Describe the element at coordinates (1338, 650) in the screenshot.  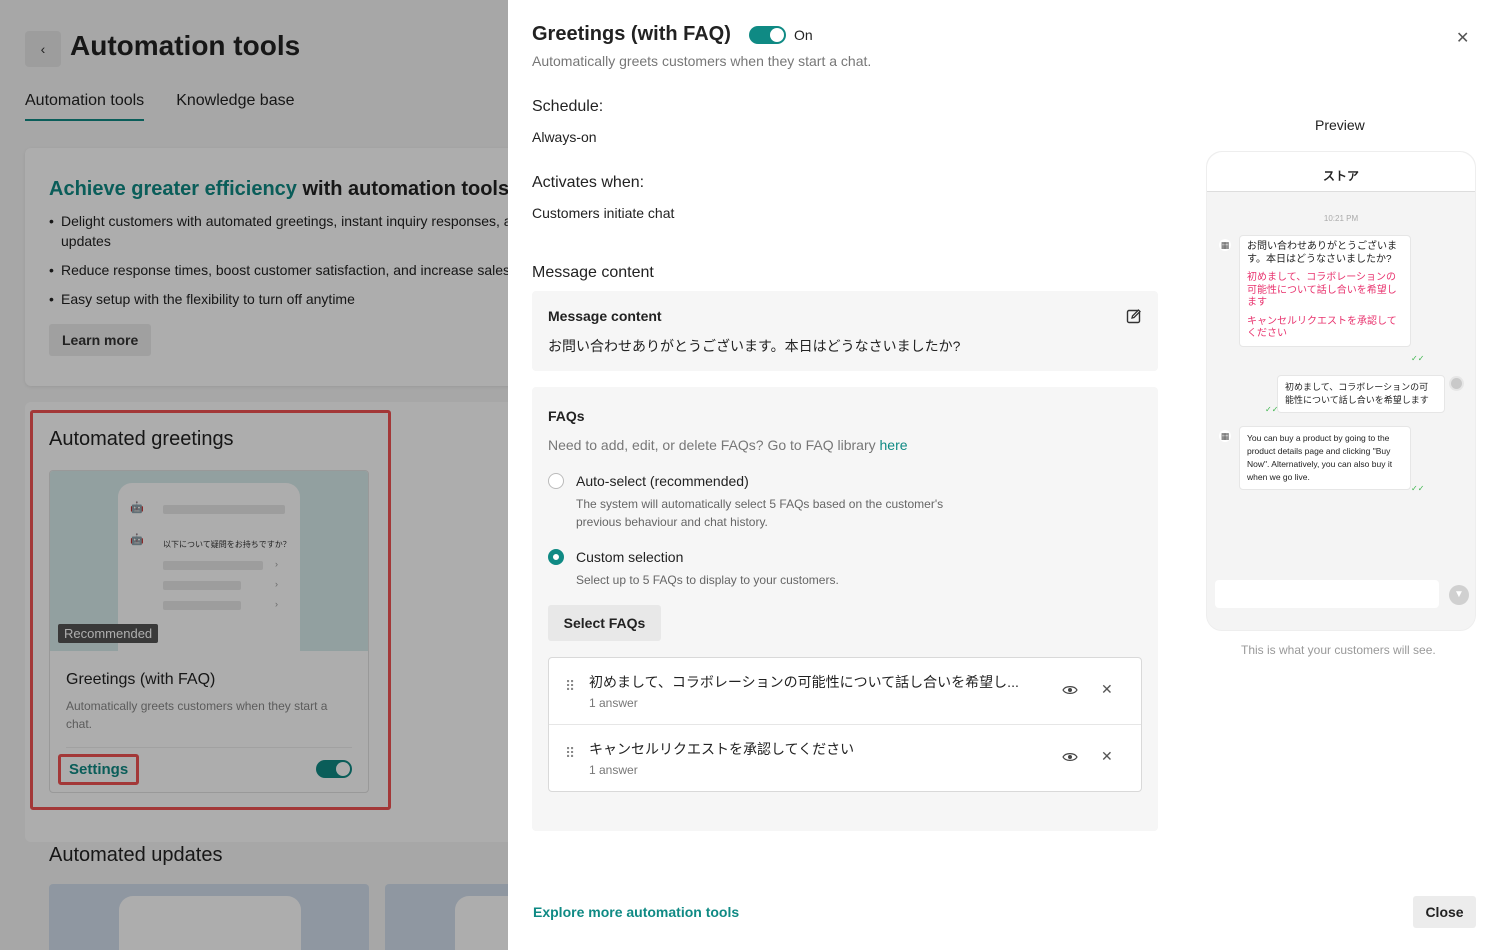
I see `preview-note: This is what your customers will see.` at that location.